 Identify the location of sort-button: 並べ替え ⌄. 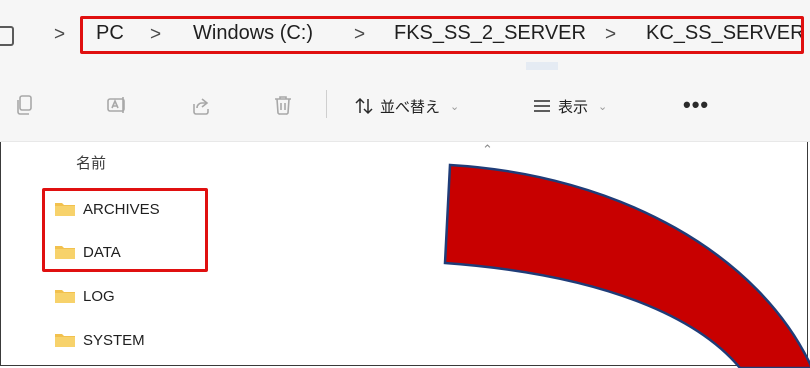
(406, 106).